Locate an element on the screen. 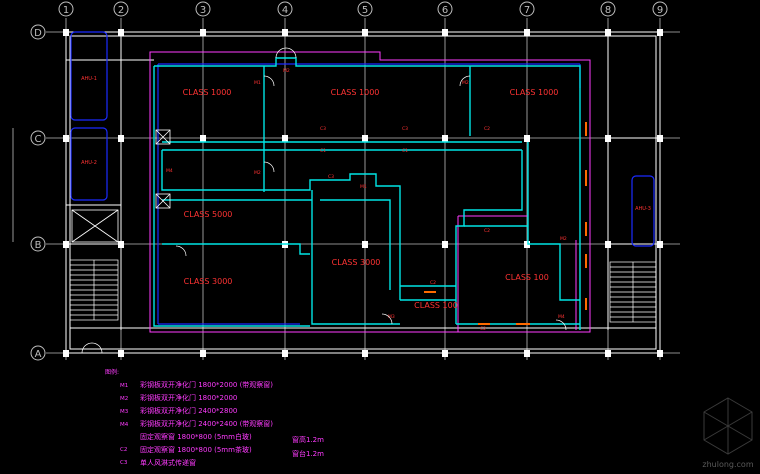 This screenshot has height=474, width=760. legend-code-m2: M2 is located at coordinates (124, 399).